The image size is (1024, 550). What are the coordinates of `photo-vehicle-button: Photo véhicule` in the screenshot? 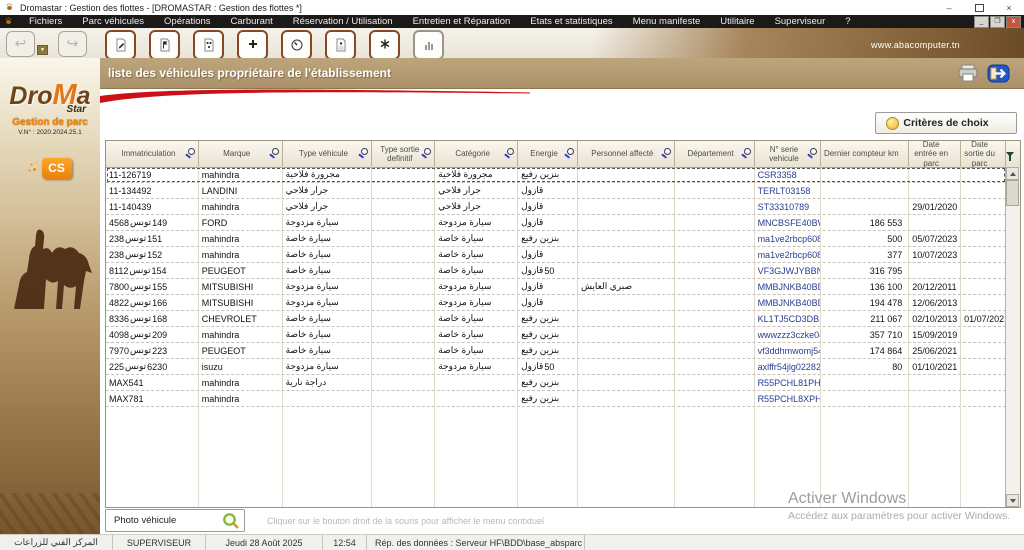 It's located at (175, 520).